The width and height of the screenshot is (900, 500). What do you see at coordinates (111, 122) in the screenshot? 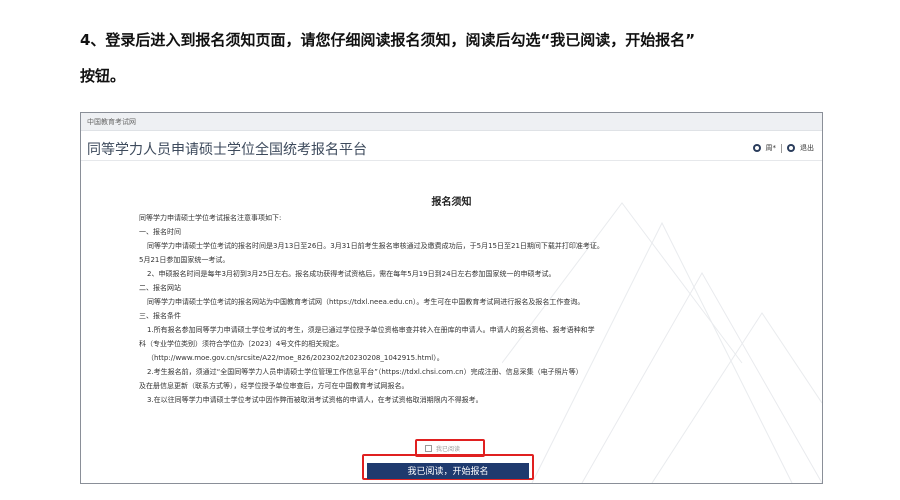
I see `site-name: 中国教育考试网` at bounding box center [111, 122].